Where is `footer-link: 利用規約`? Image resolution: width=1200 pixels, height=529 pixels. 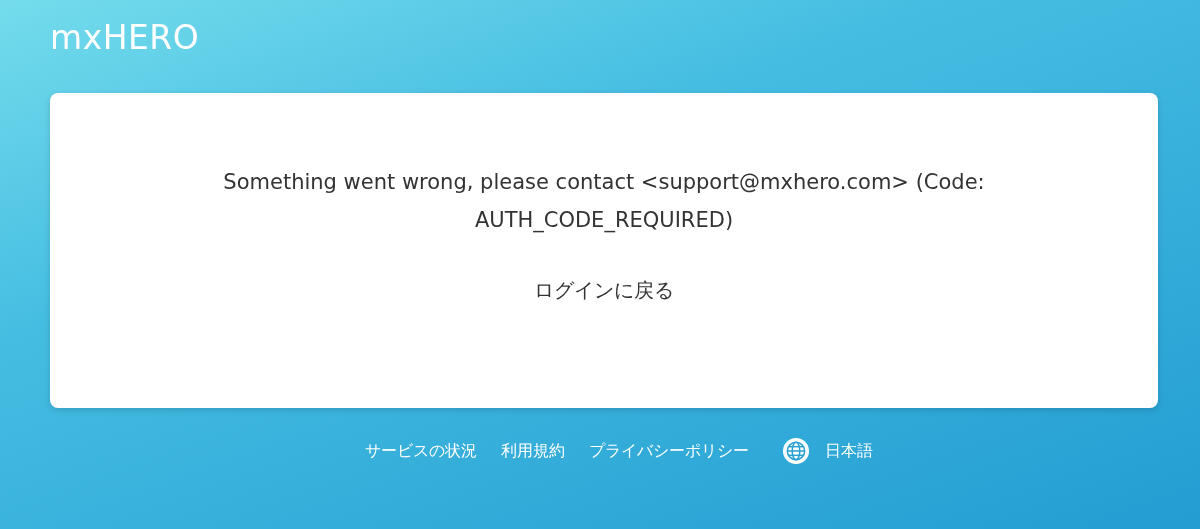 footer-link: 利用規約 is located at coordinates (533, 451).